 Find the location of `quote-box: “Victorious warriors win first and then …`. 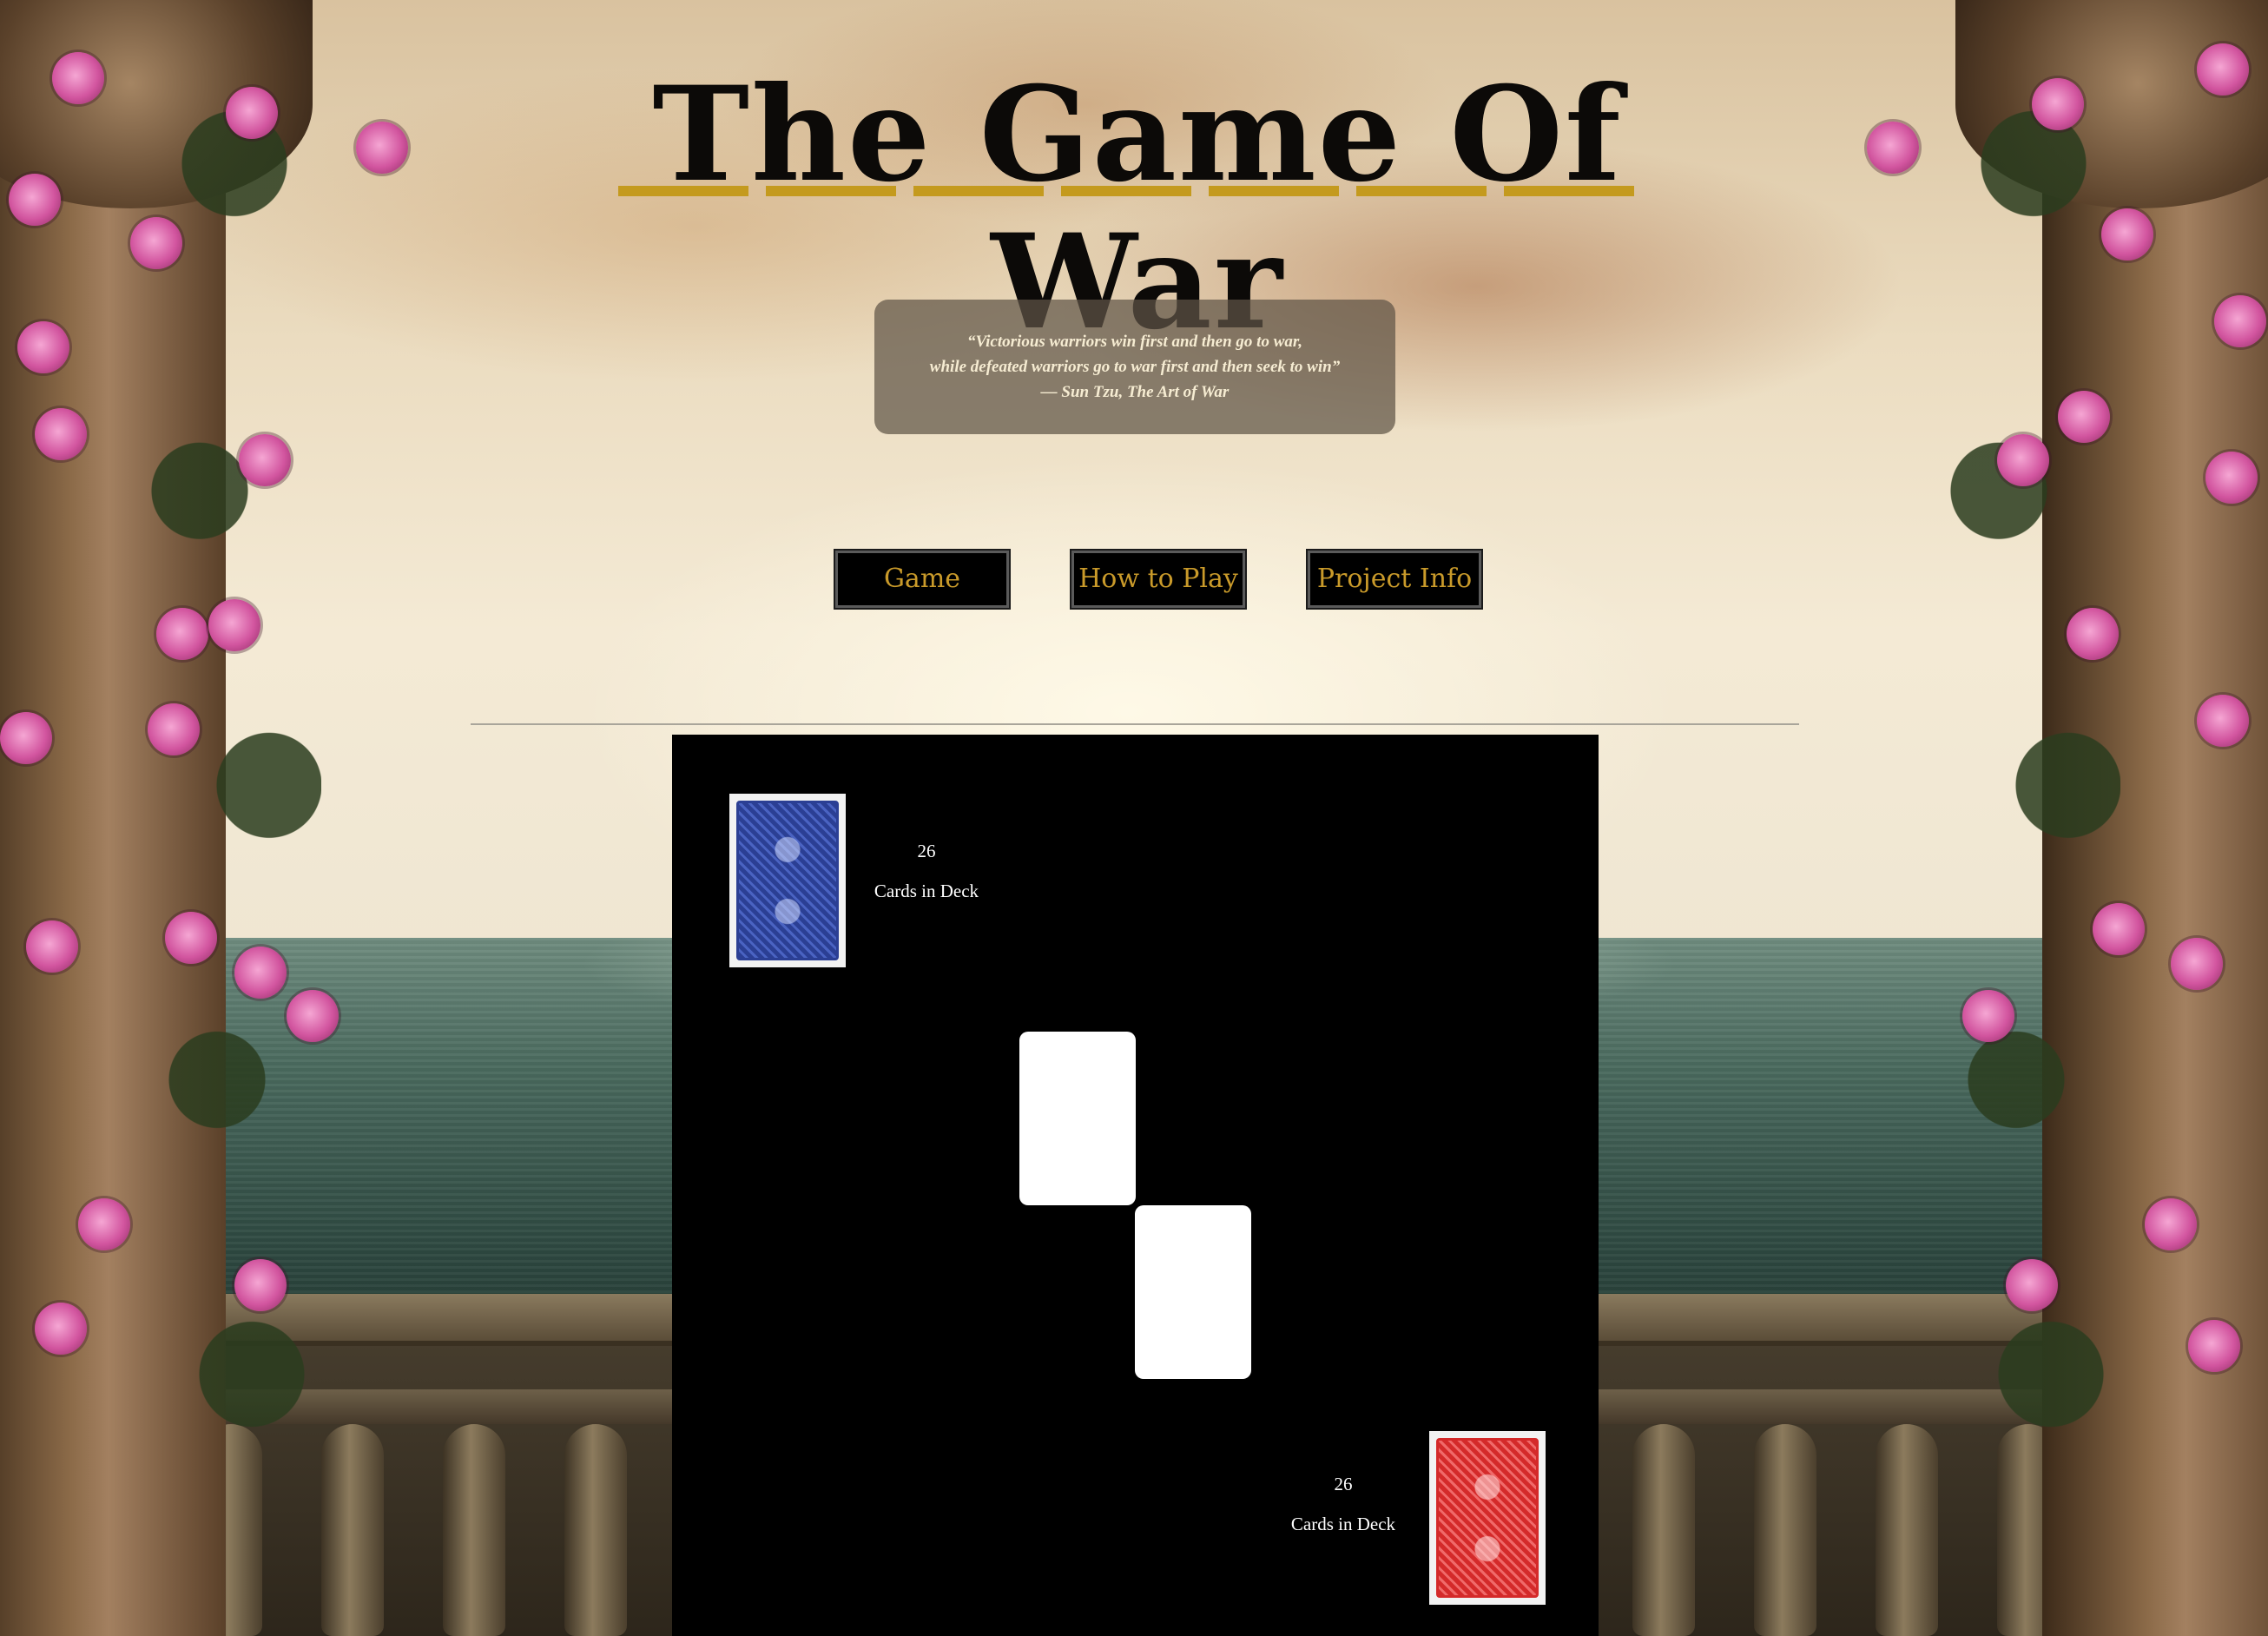

quote-box: “Victorious warriors win first and then … is located at coordinates (1134, 367).